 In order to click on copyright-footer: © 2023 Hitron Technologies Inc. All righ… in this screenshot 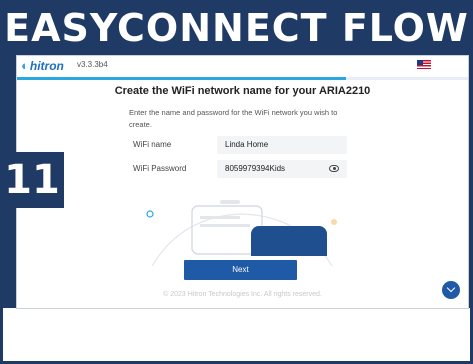, I will do `click(242, 294)`.